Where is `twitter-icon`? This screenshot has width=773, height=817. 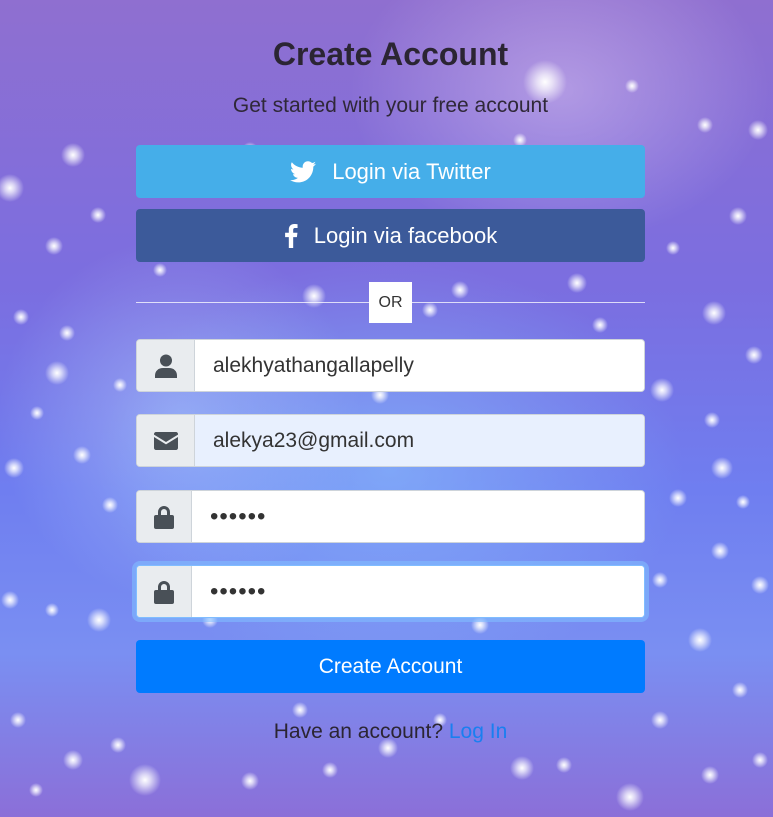 twitter-icon is located at coordinates (303, 171).